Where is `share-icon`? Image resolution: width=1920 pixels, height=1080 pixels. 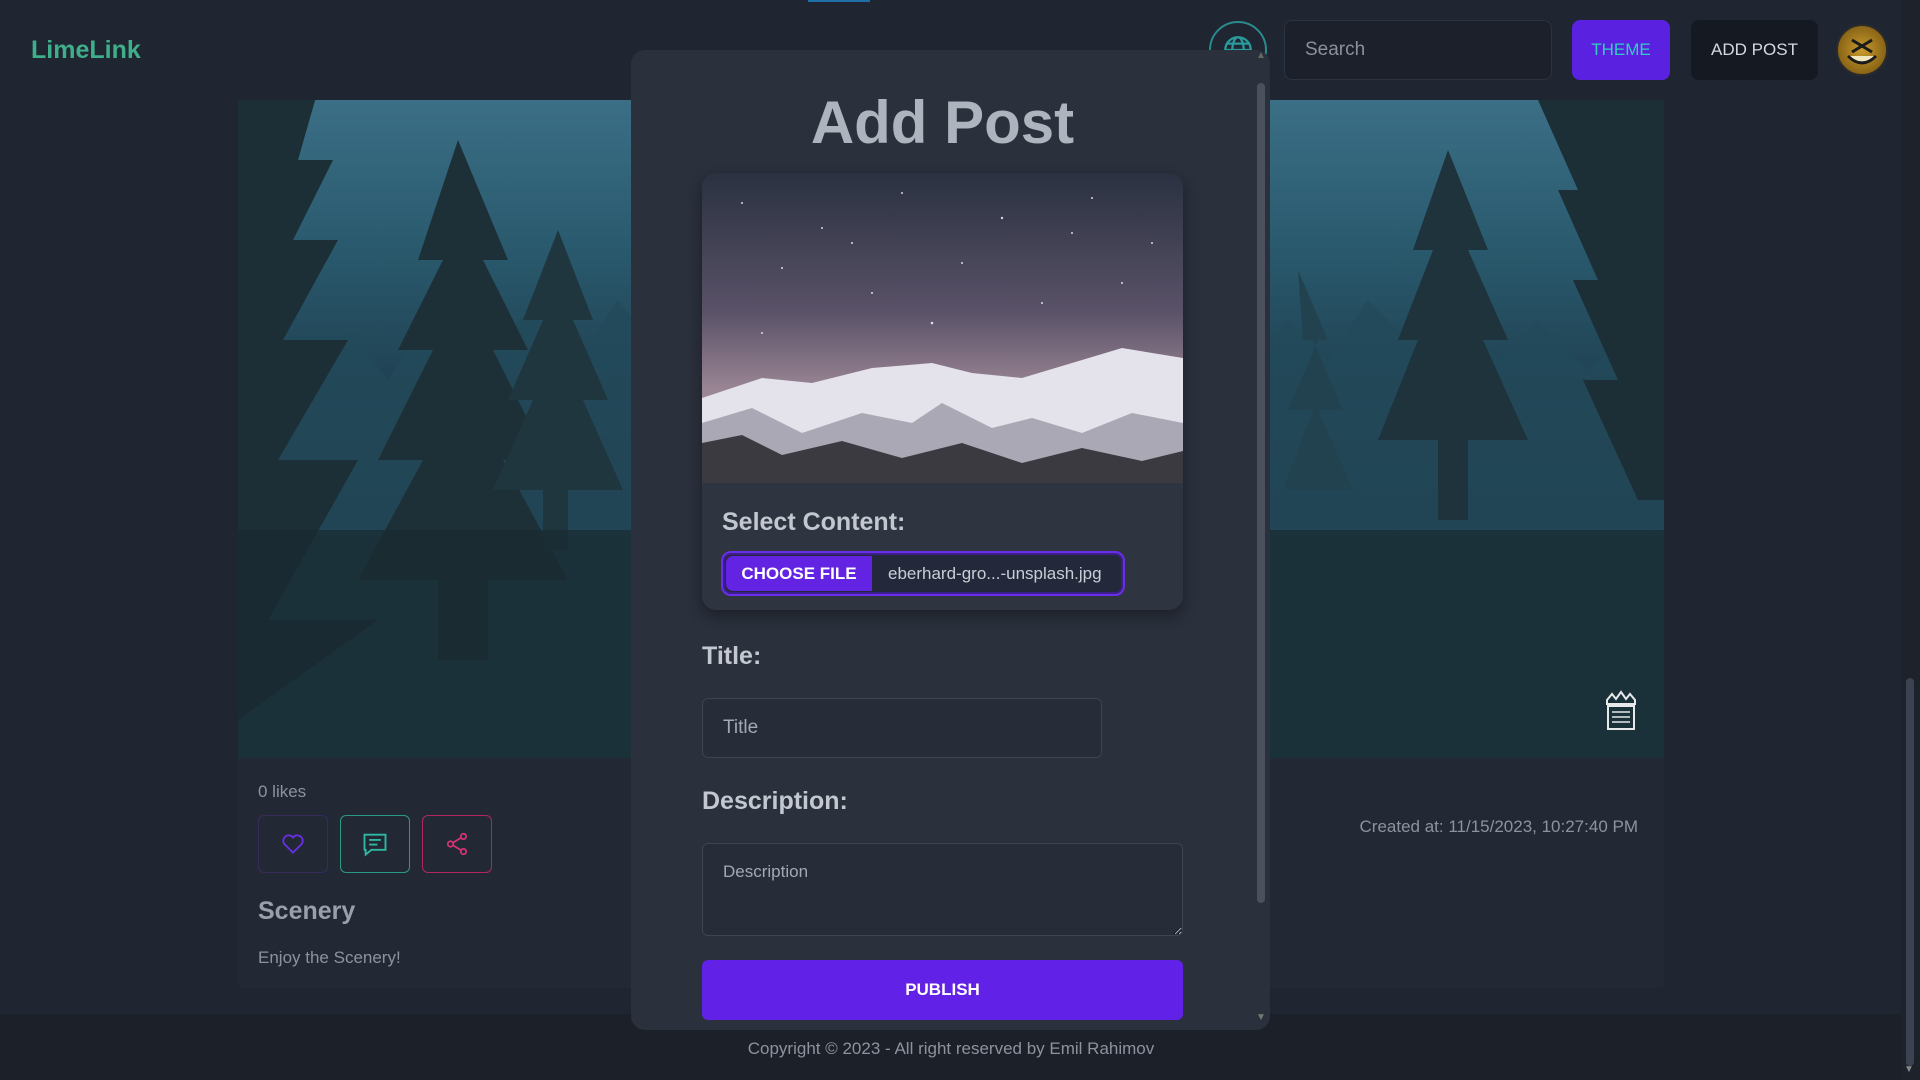 share-icon is located at coordinates (457, 844).